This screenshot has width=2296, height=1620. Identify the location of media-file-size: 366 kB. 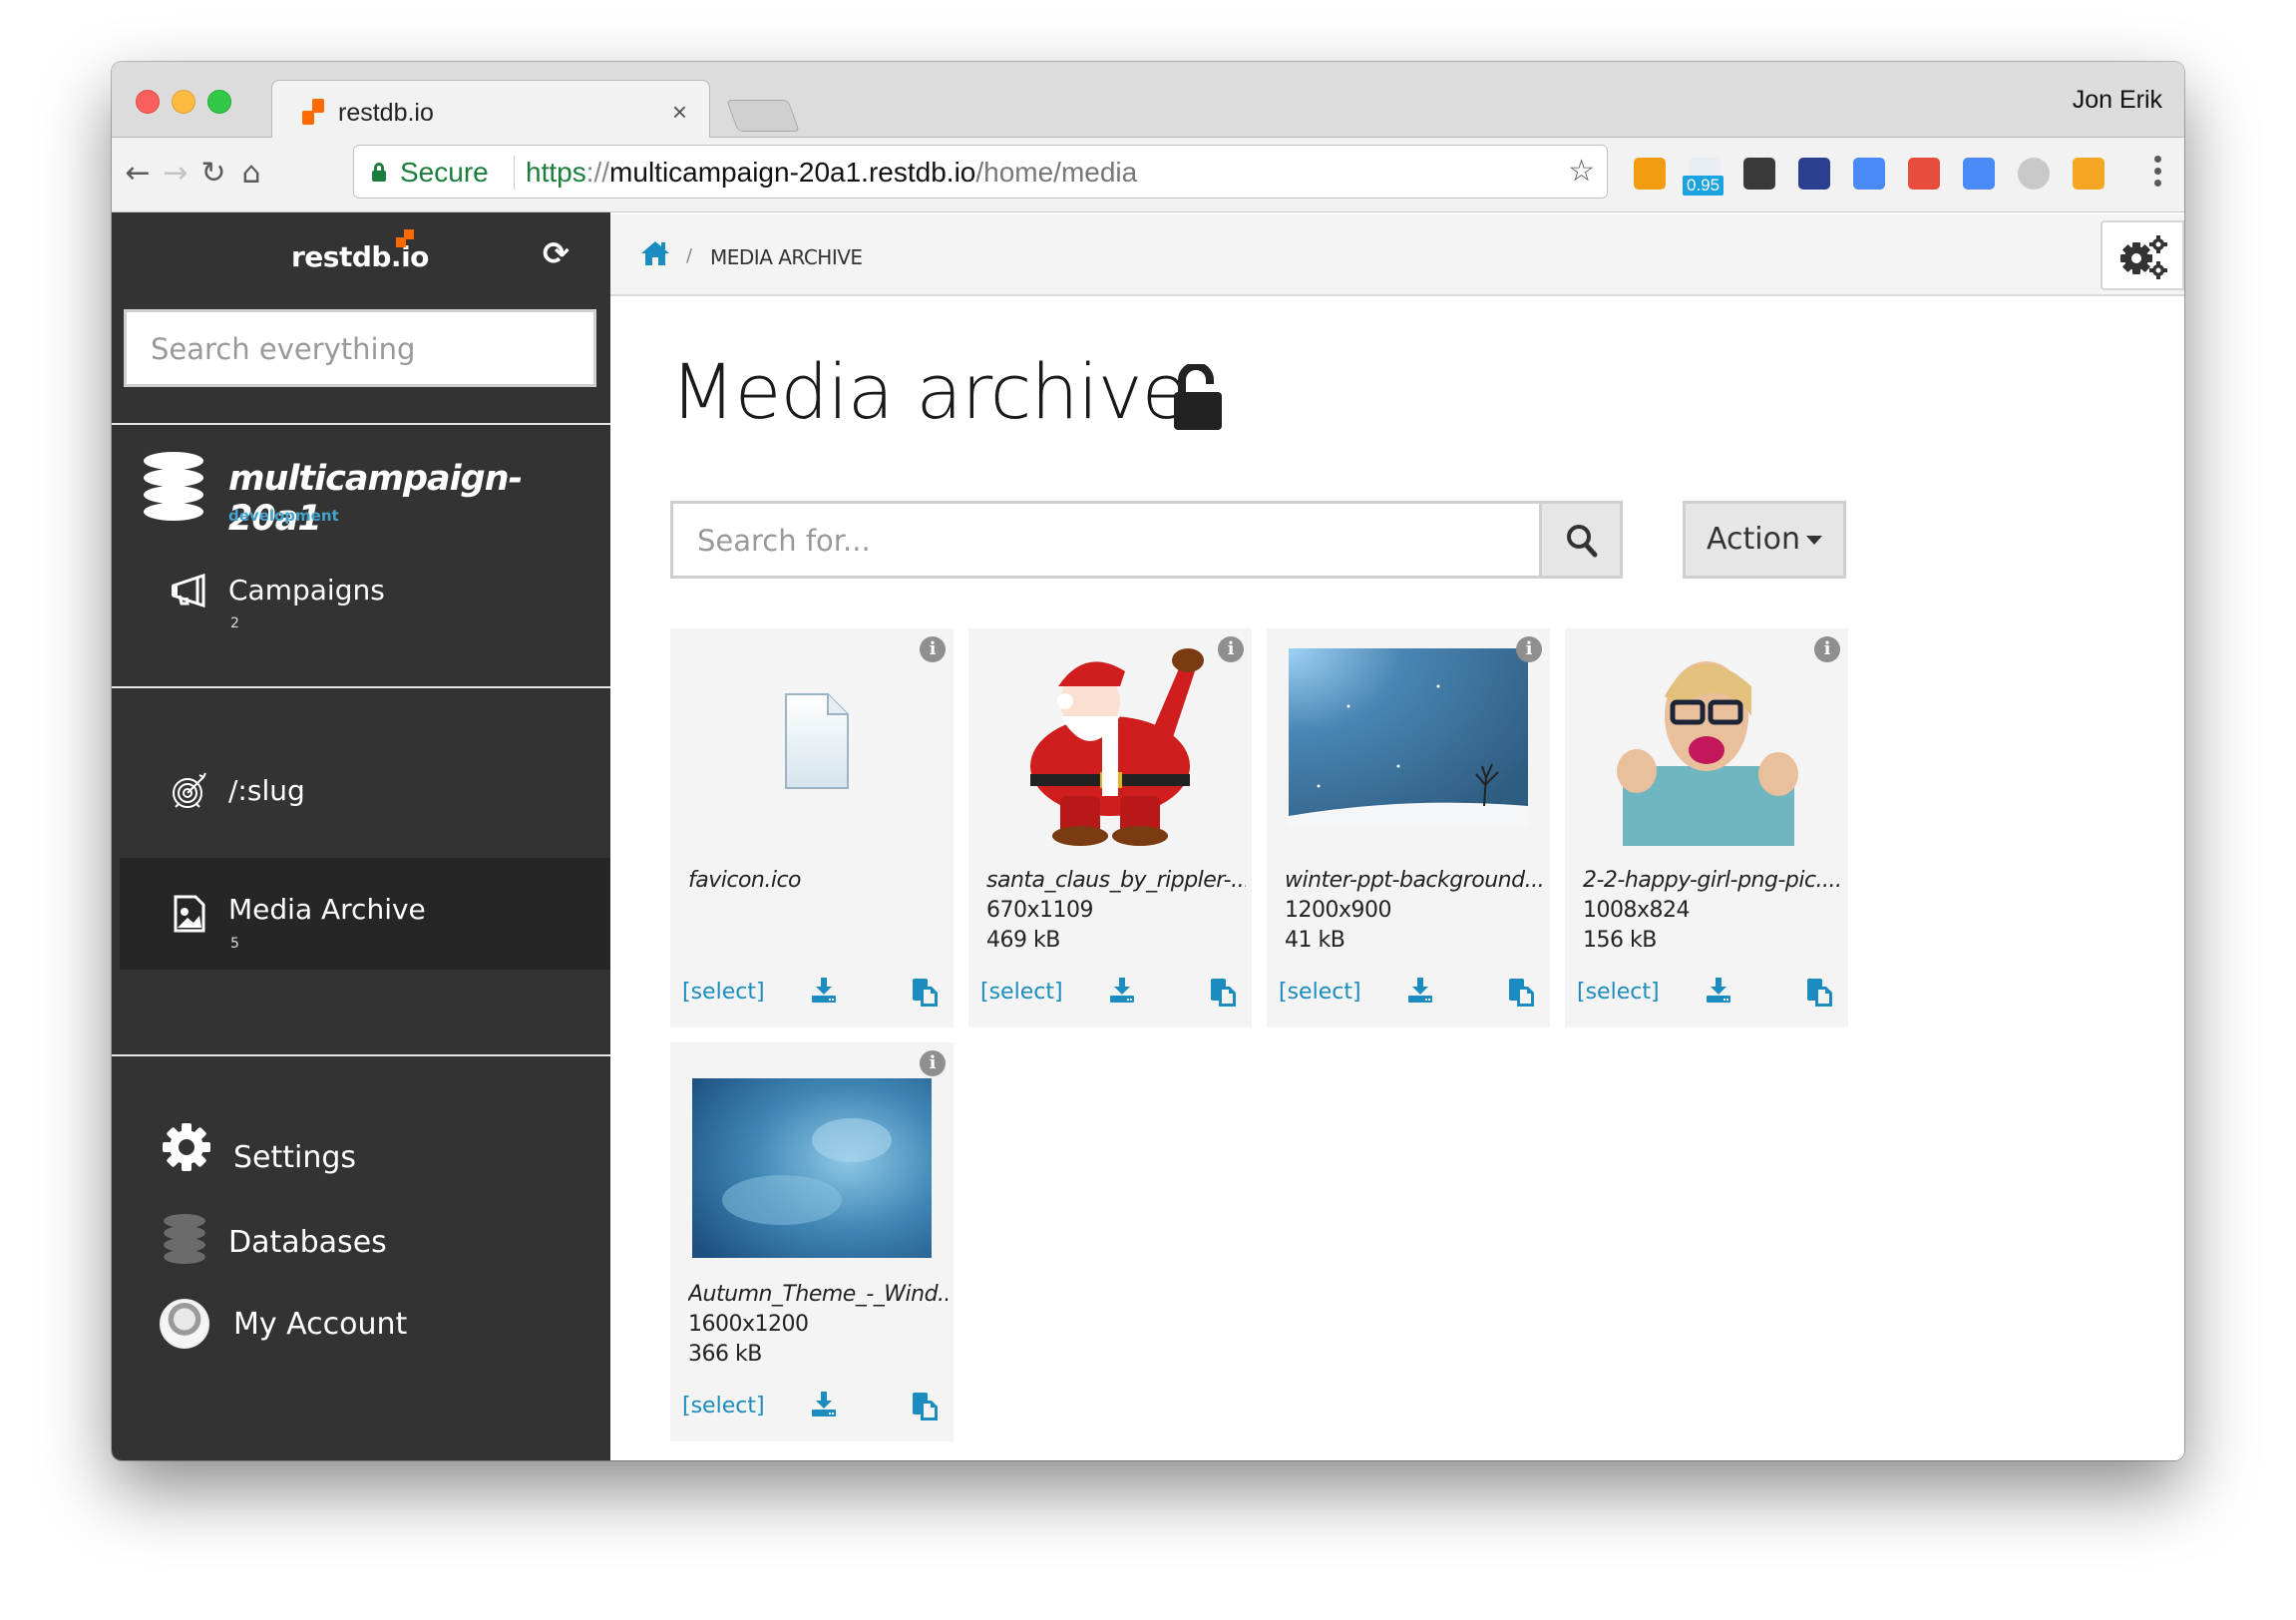
(725, 1354).